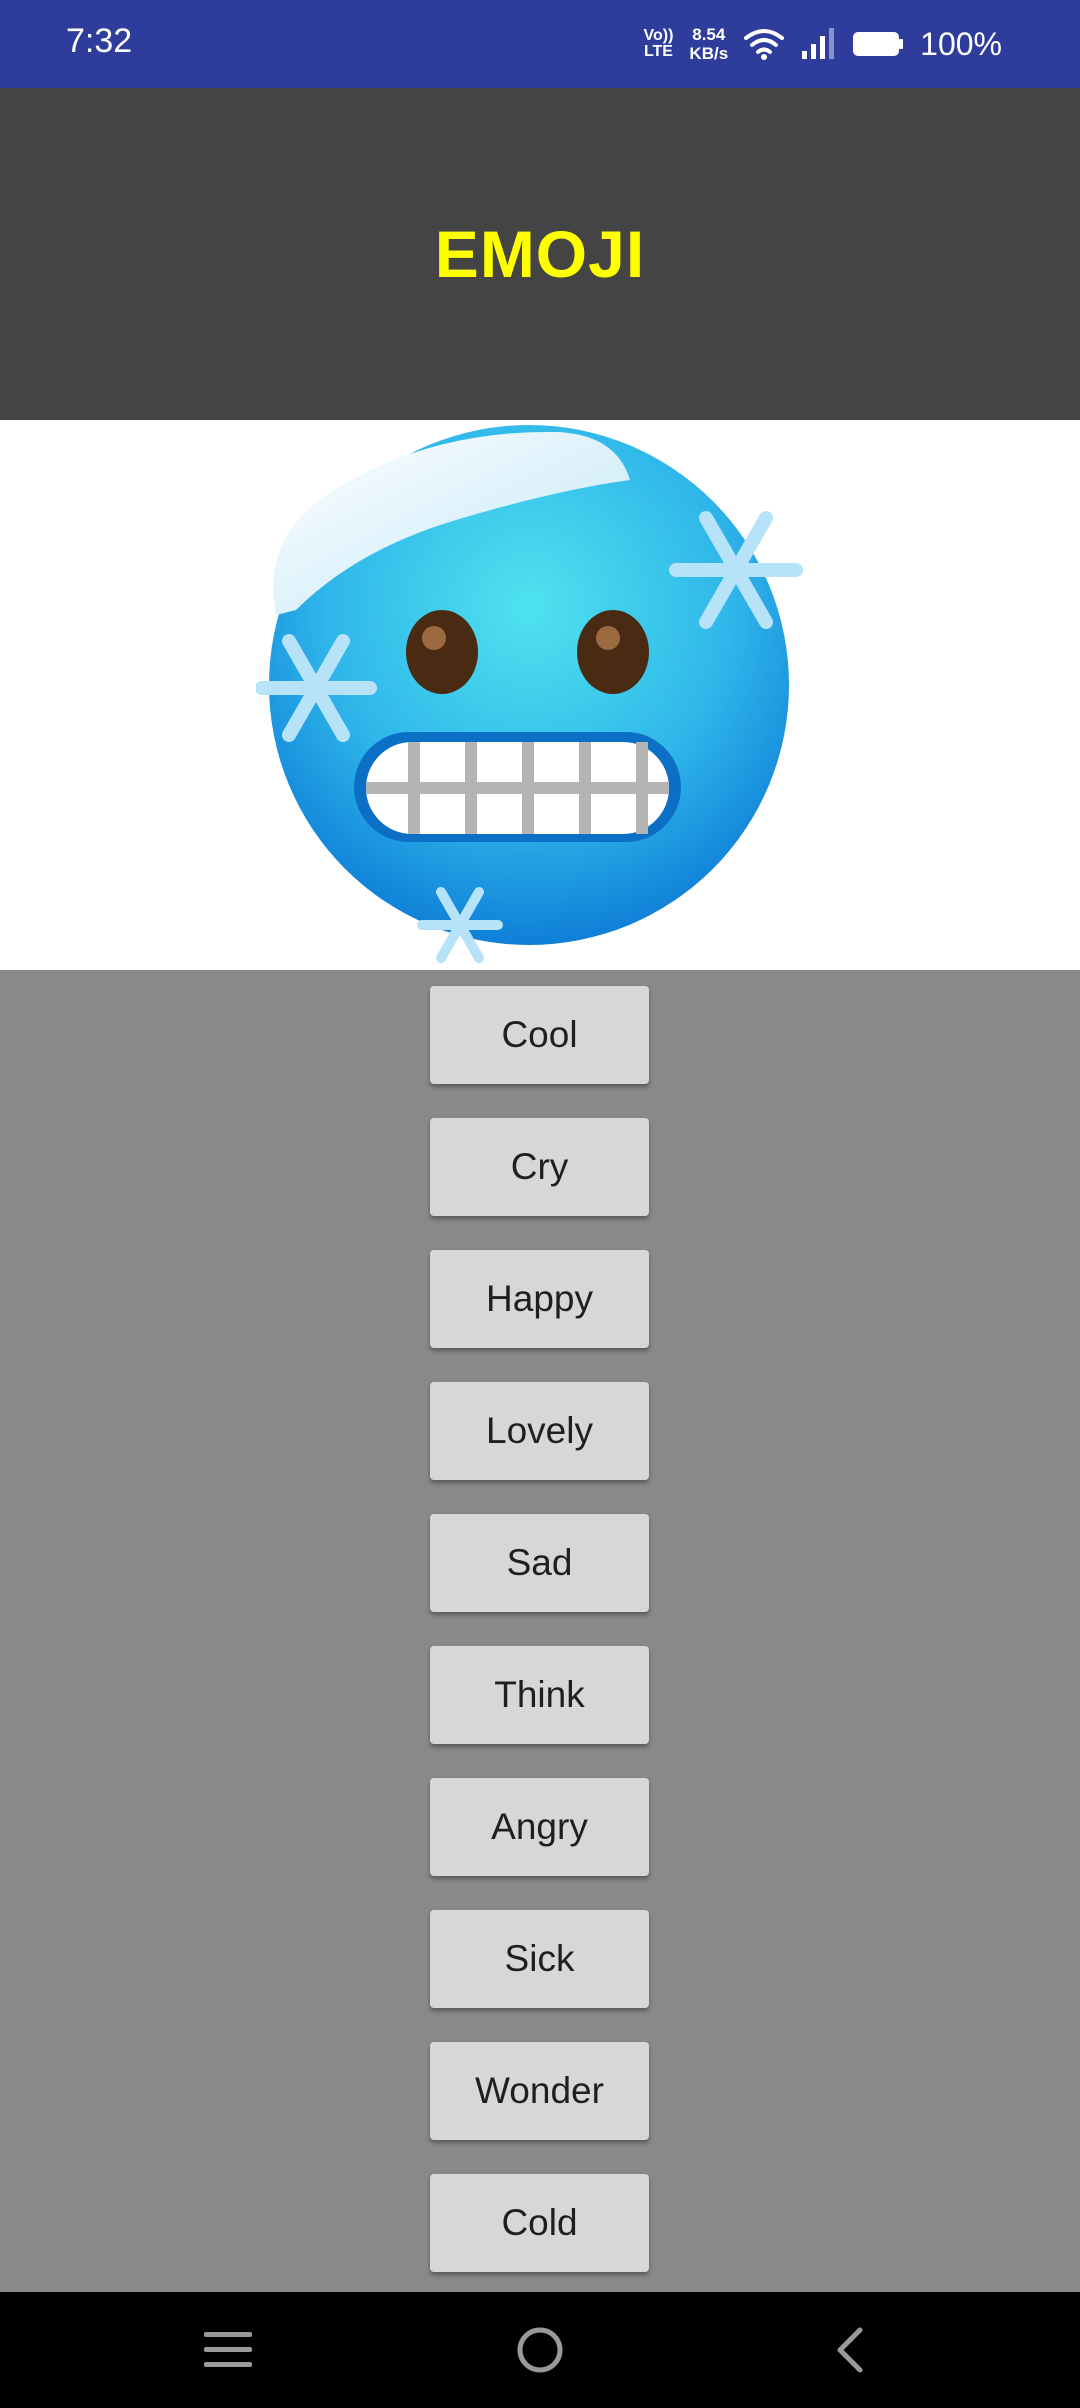  I want to click on status-indicators: Vo)) LTE 8.54 KB/s 100%, so click(823, 44).